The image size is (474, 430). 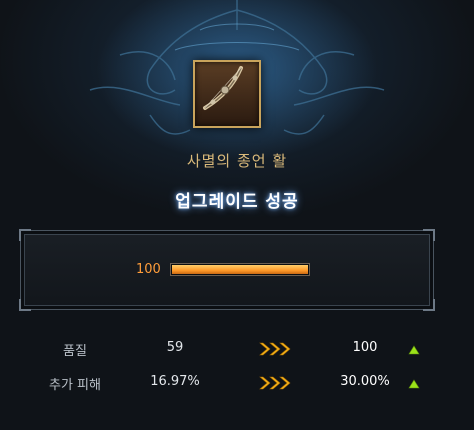 I want to click on item-icon-frame, so click(x=227, y=94).